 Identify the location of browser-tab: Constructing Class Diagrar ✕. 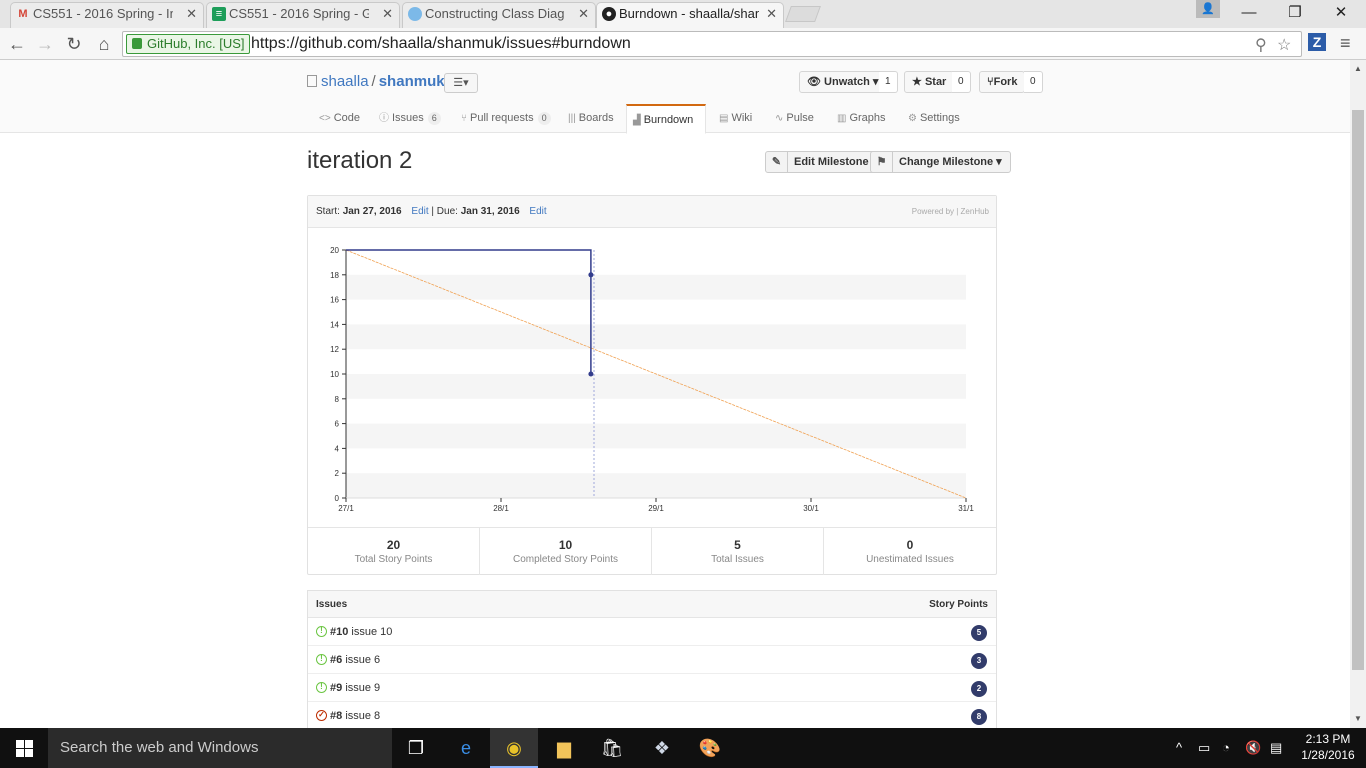
(499, 15).